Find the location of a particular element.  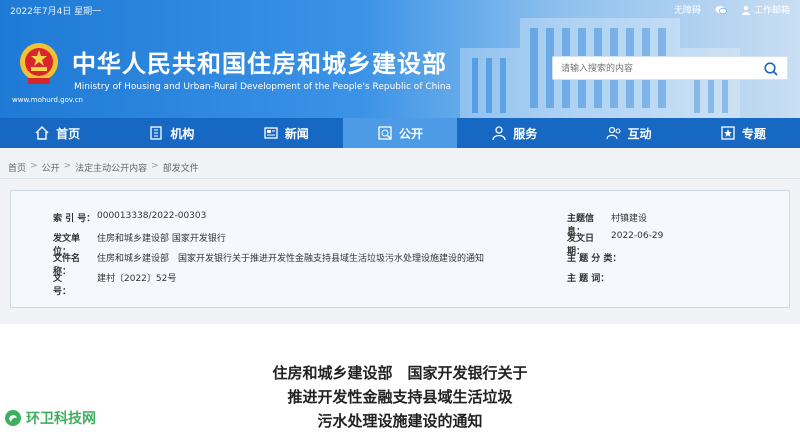

nav-label: 新闻 is located at coordinates (296, 133).